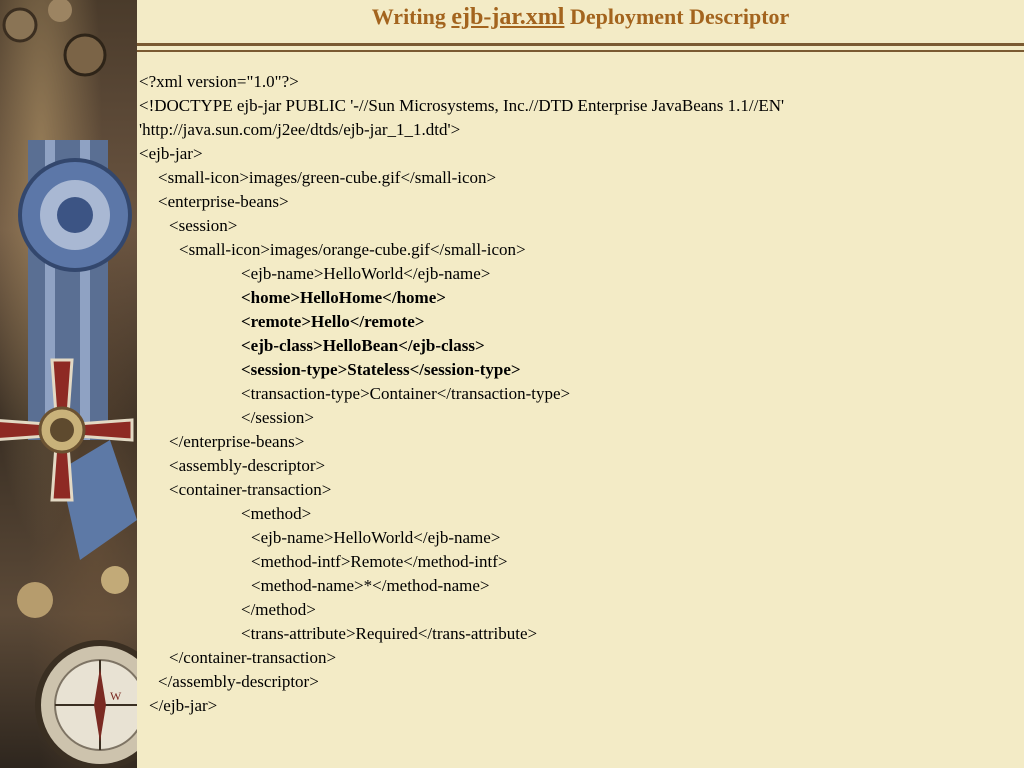 This screenshot has width=1024, height=768. I want to click on code-line: <assembly-descriptor>, so click(247, 465).